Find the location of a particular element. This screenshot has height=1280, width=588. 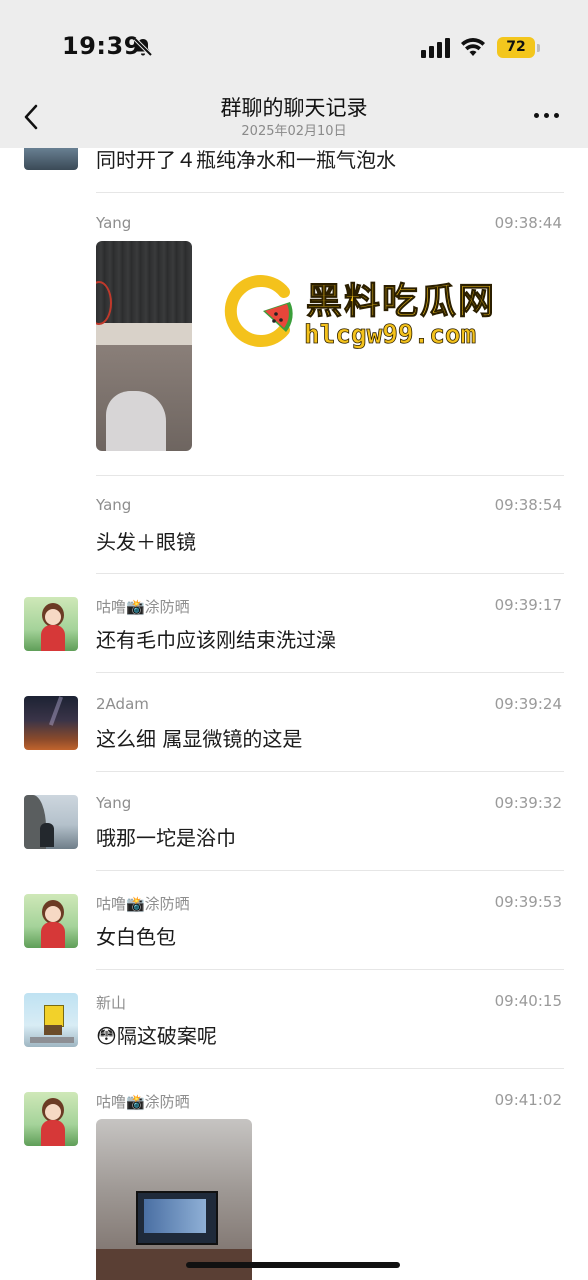

page-title: 群聊的聊天记录 is located at coordinates (294, 108).